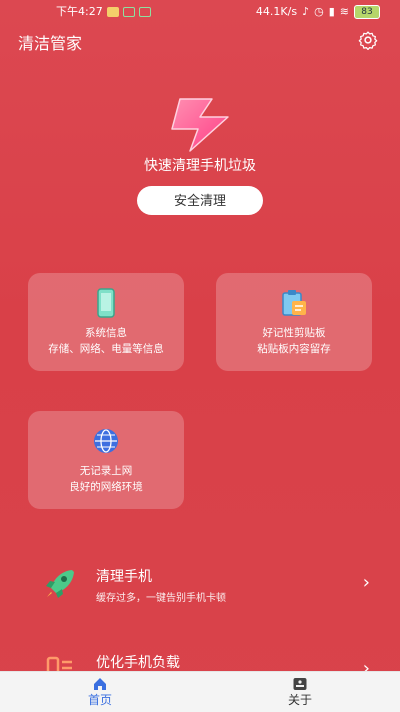  I want to click on alarm-icon: ◷, so click(319, 11).